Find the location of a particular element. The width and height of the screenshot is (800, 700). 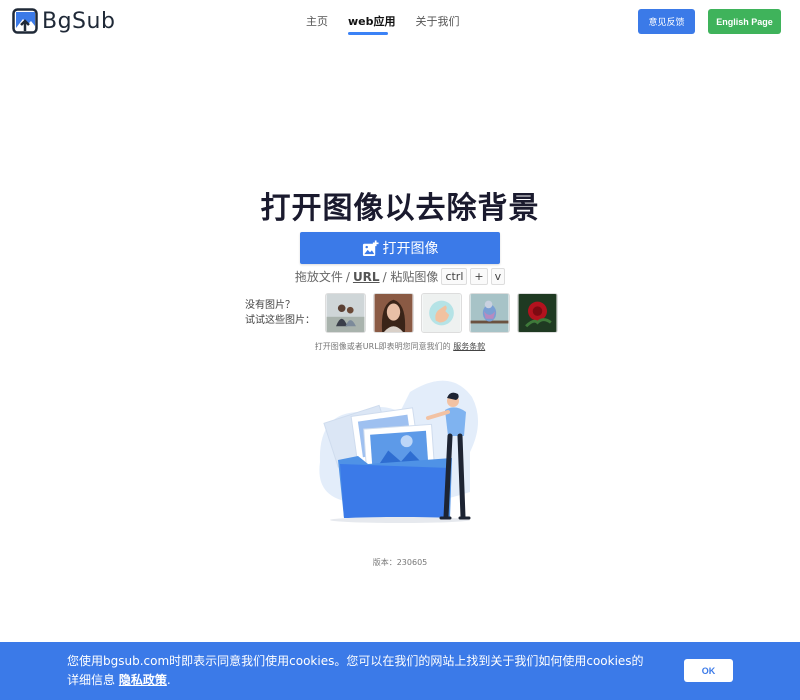

open-image-label: 打开图像 is located at coordinates (410, 249).